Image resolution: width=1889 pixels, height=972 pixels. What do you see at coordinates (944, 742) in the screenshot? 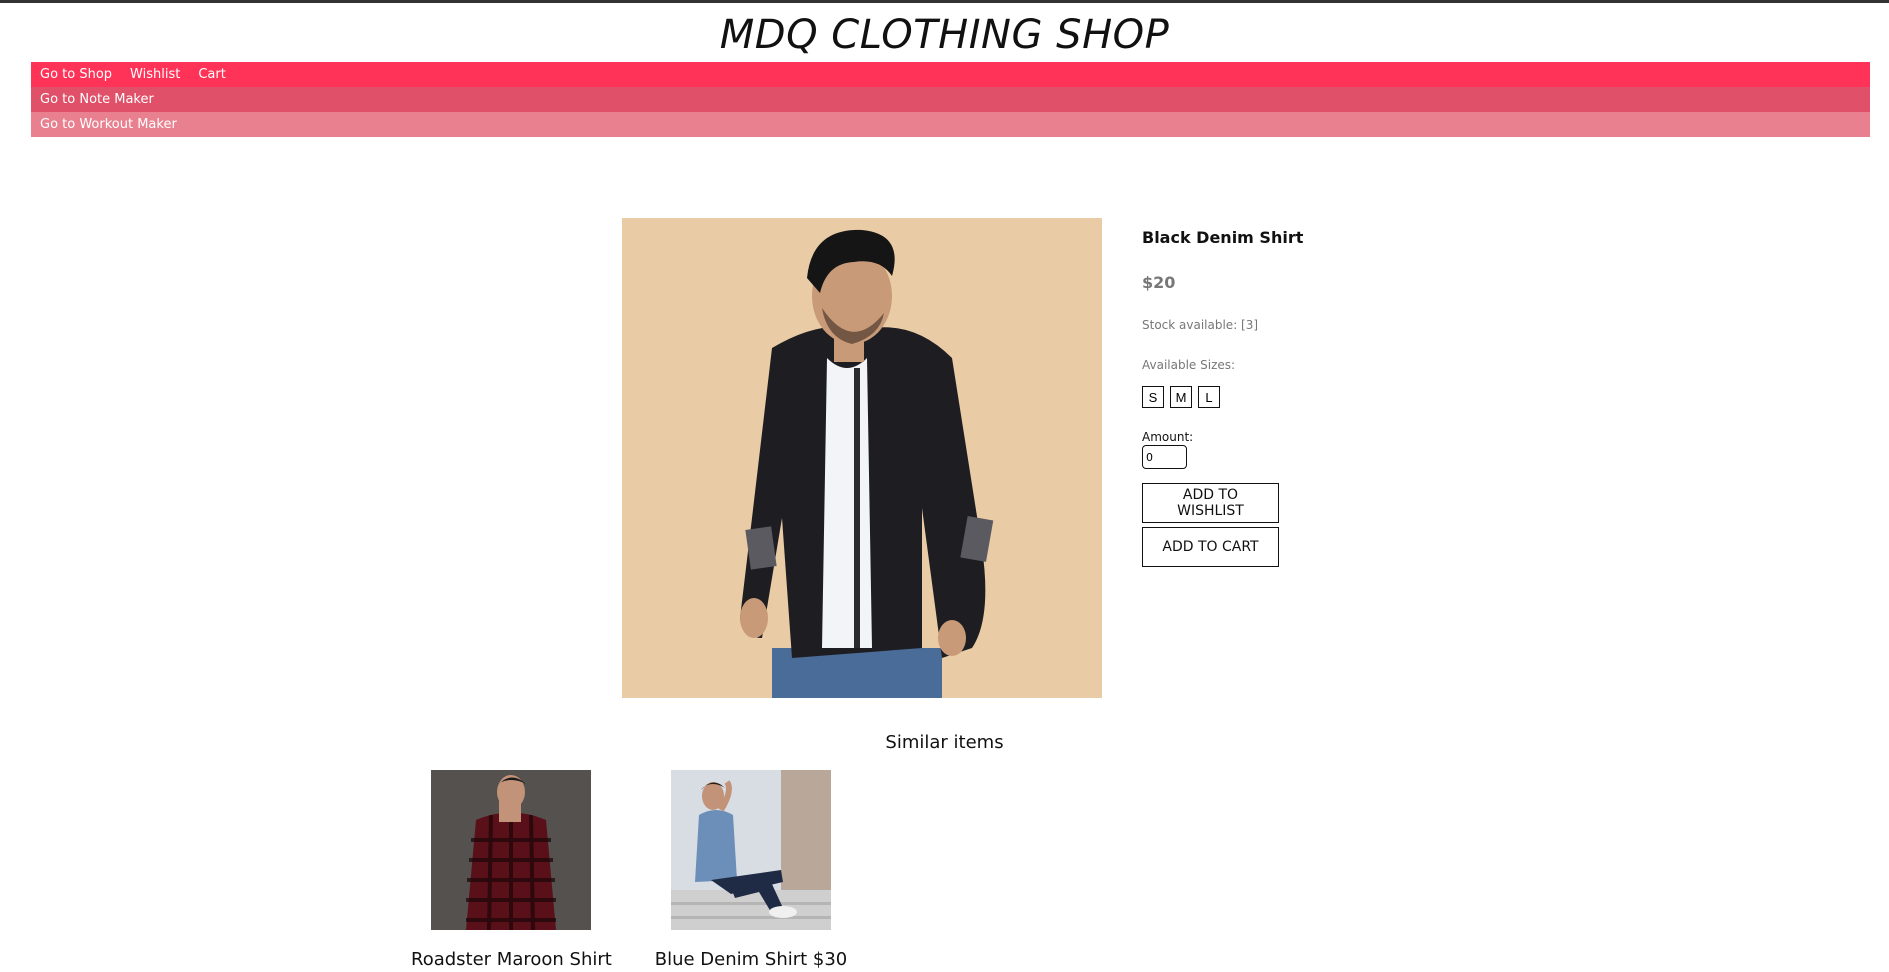
I see `similar-items-title: Similar items` at bounding box center [944, 742].